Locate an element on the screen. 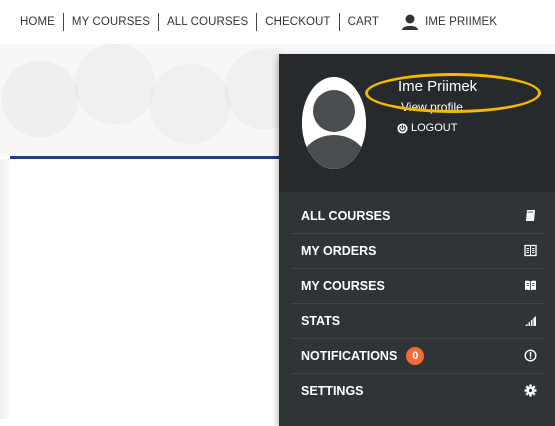  profile-username: Ime Priimek is located at coordinates (438, 86).